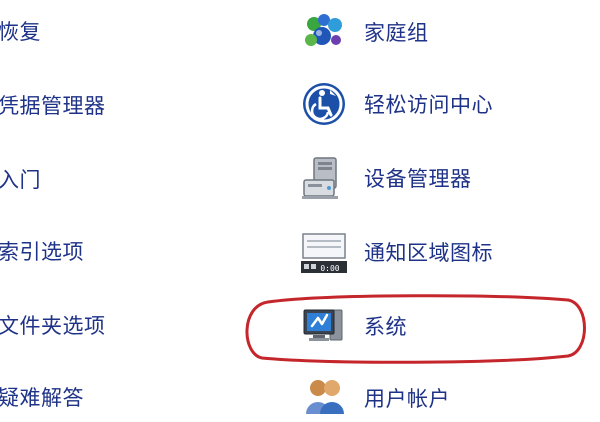 This screenshot has width=600, height=422. What do you see at coordinates (324, 178) in the screenshot?
I see `device-manager-icon` at bounding box center [324, 178].